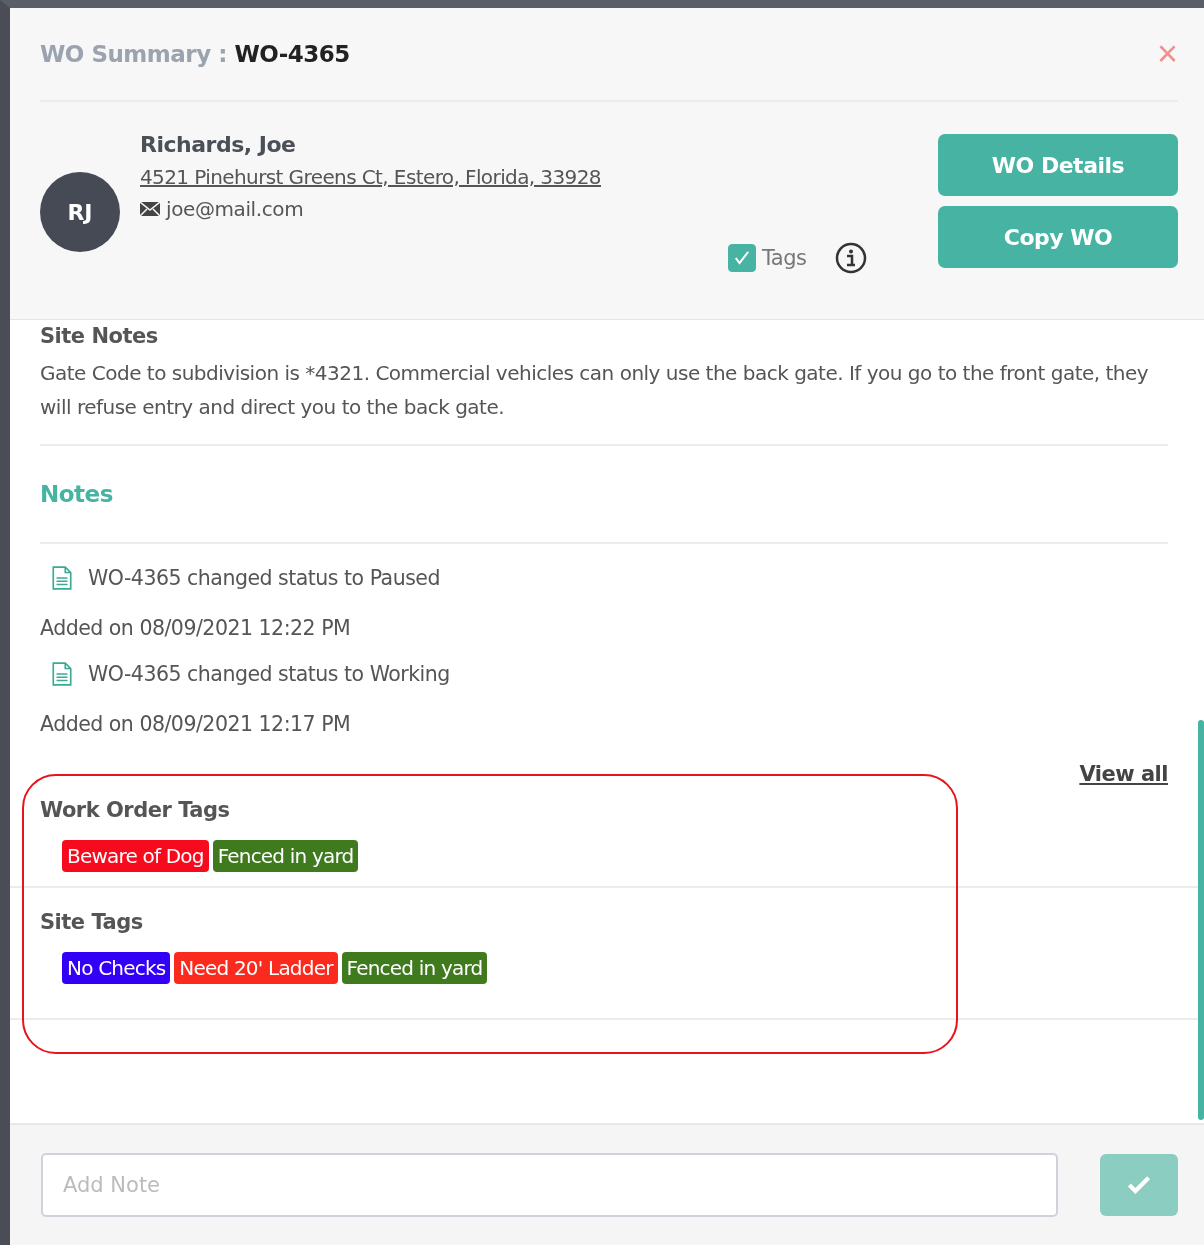  What do you see at coordinates (135, 810) in the screenshot?
I see `tags-heading: Work Order Tags` at bounding box center [135, 810].